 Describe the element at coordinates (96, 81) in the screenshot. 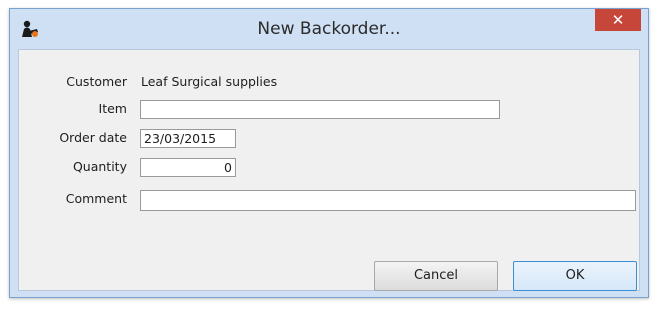

I see `customer-label: Customer` at that location.